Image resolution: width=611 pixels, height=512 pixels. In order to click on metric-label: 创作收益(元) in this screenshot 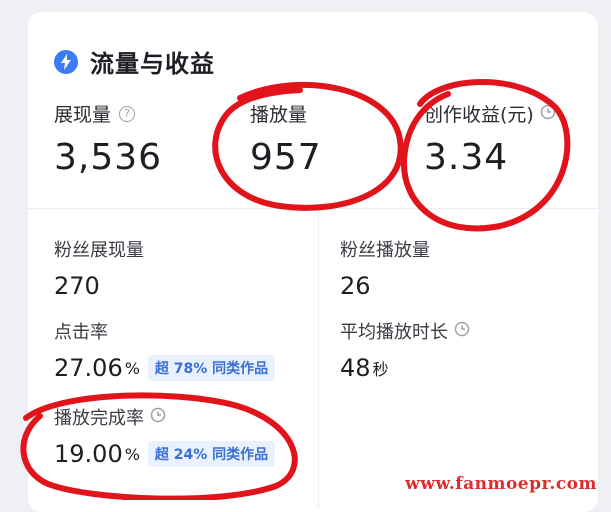, I will do `click(479, 115)`.